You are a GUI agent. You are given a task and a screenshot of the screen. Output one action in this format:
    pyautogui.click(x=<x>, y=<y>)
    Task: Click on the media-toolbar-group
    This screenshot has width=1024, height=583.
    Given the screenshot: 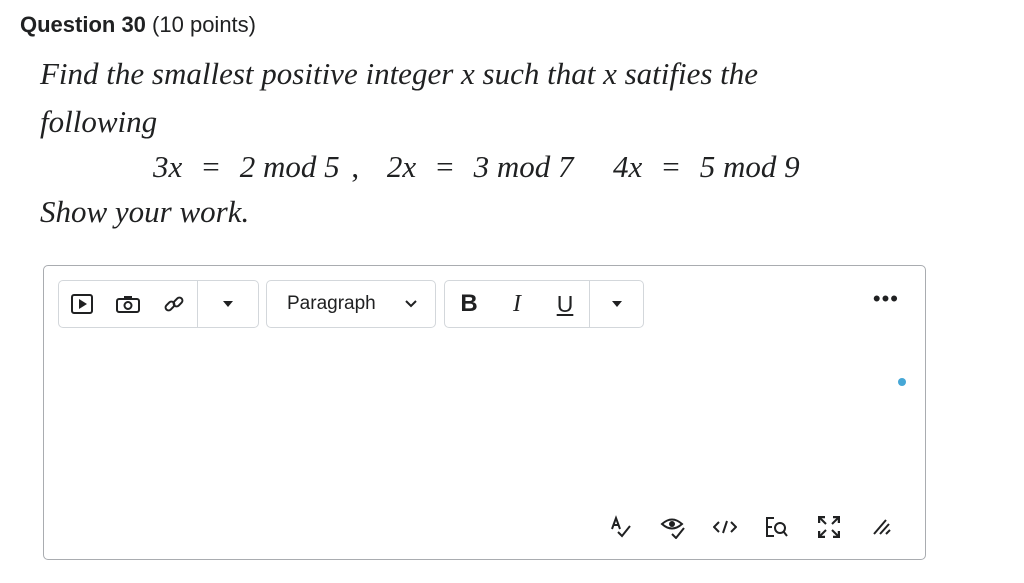 What is the action you would take?
    pyautogui.click(x=158, y=304)
    